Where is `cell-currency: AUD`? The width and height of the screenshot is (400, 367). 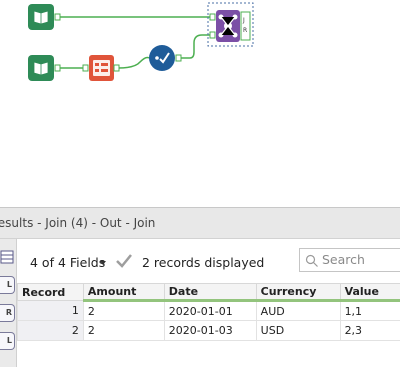
cell-currency: AUD is located at coordinates (298, 310).